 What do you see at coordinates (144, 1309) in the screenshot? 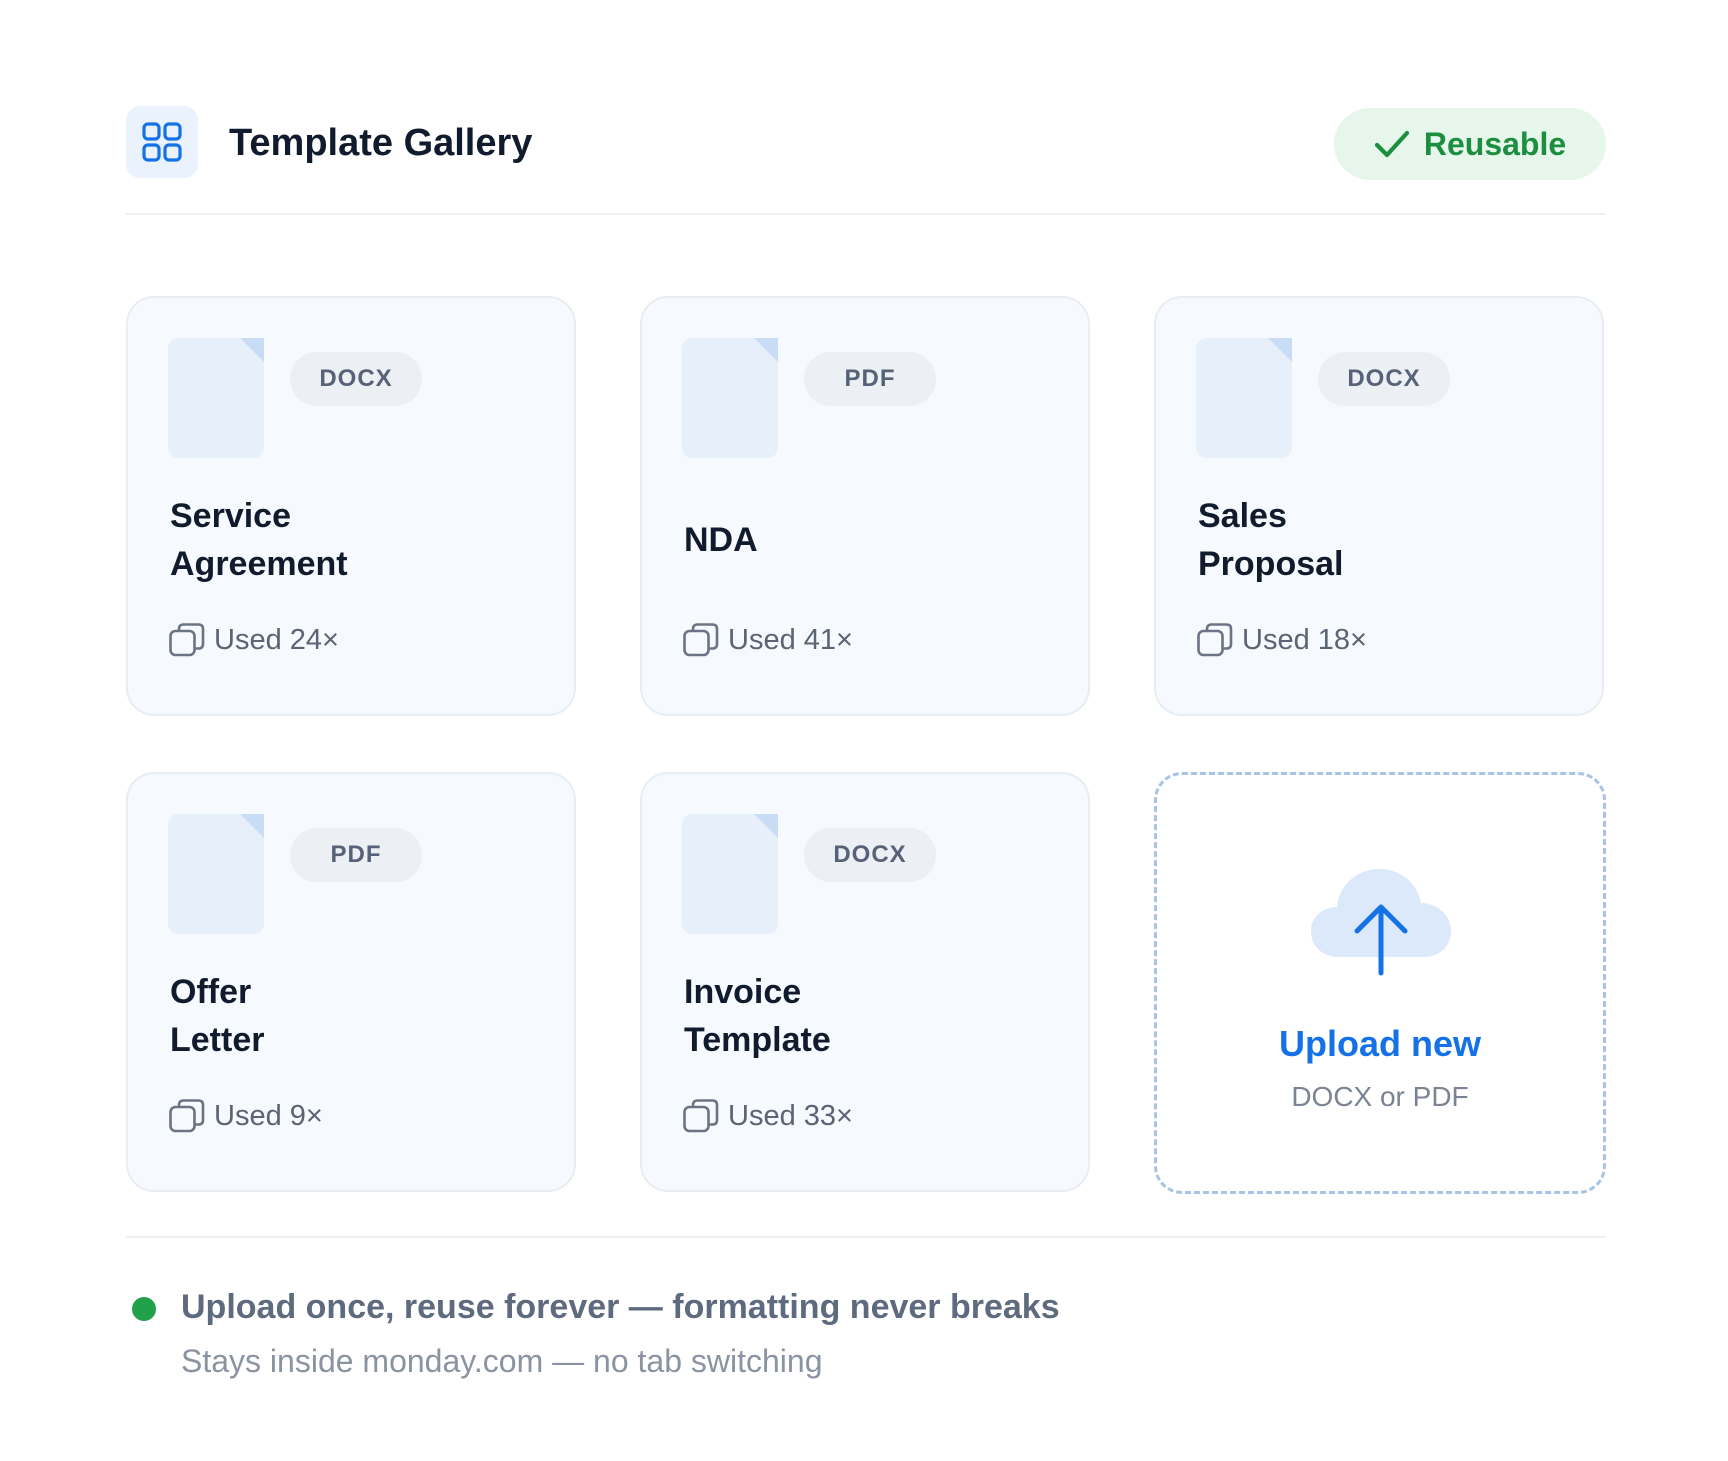
I see `status-dot` at bounding box center [144, 1309].